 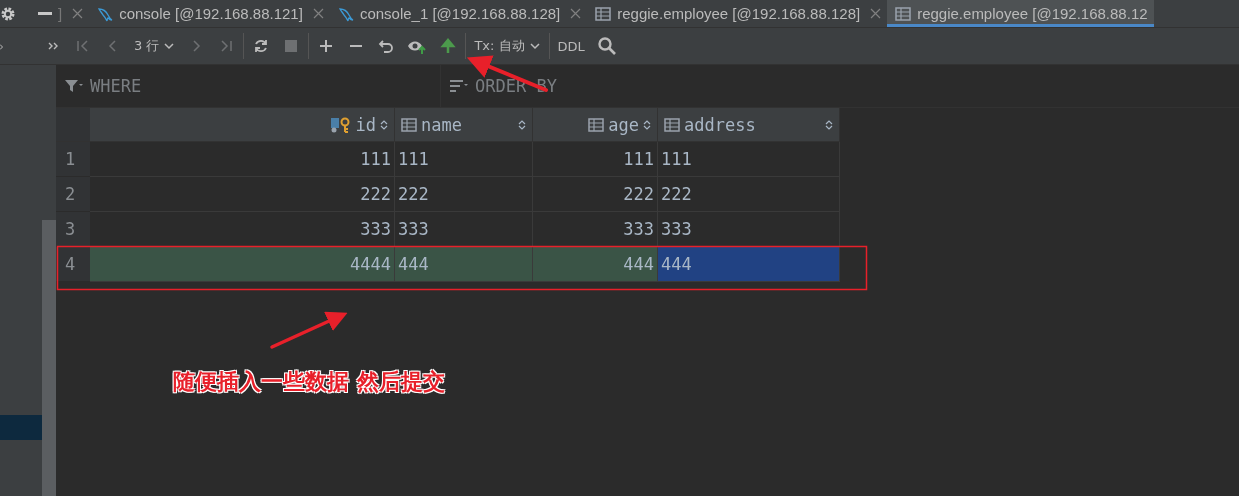 I want to click on ddl-button: DDL, so click(x=571, y=46).